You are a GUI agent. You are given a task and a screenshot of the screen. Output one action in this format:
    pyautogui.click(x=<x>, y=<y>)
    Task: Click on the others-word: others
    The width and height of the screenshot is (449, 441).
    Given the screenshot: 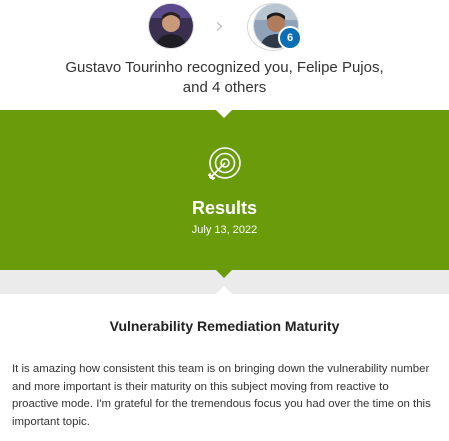 What is the action you would take?
    pyautogui.click(x=243, y=87)
    